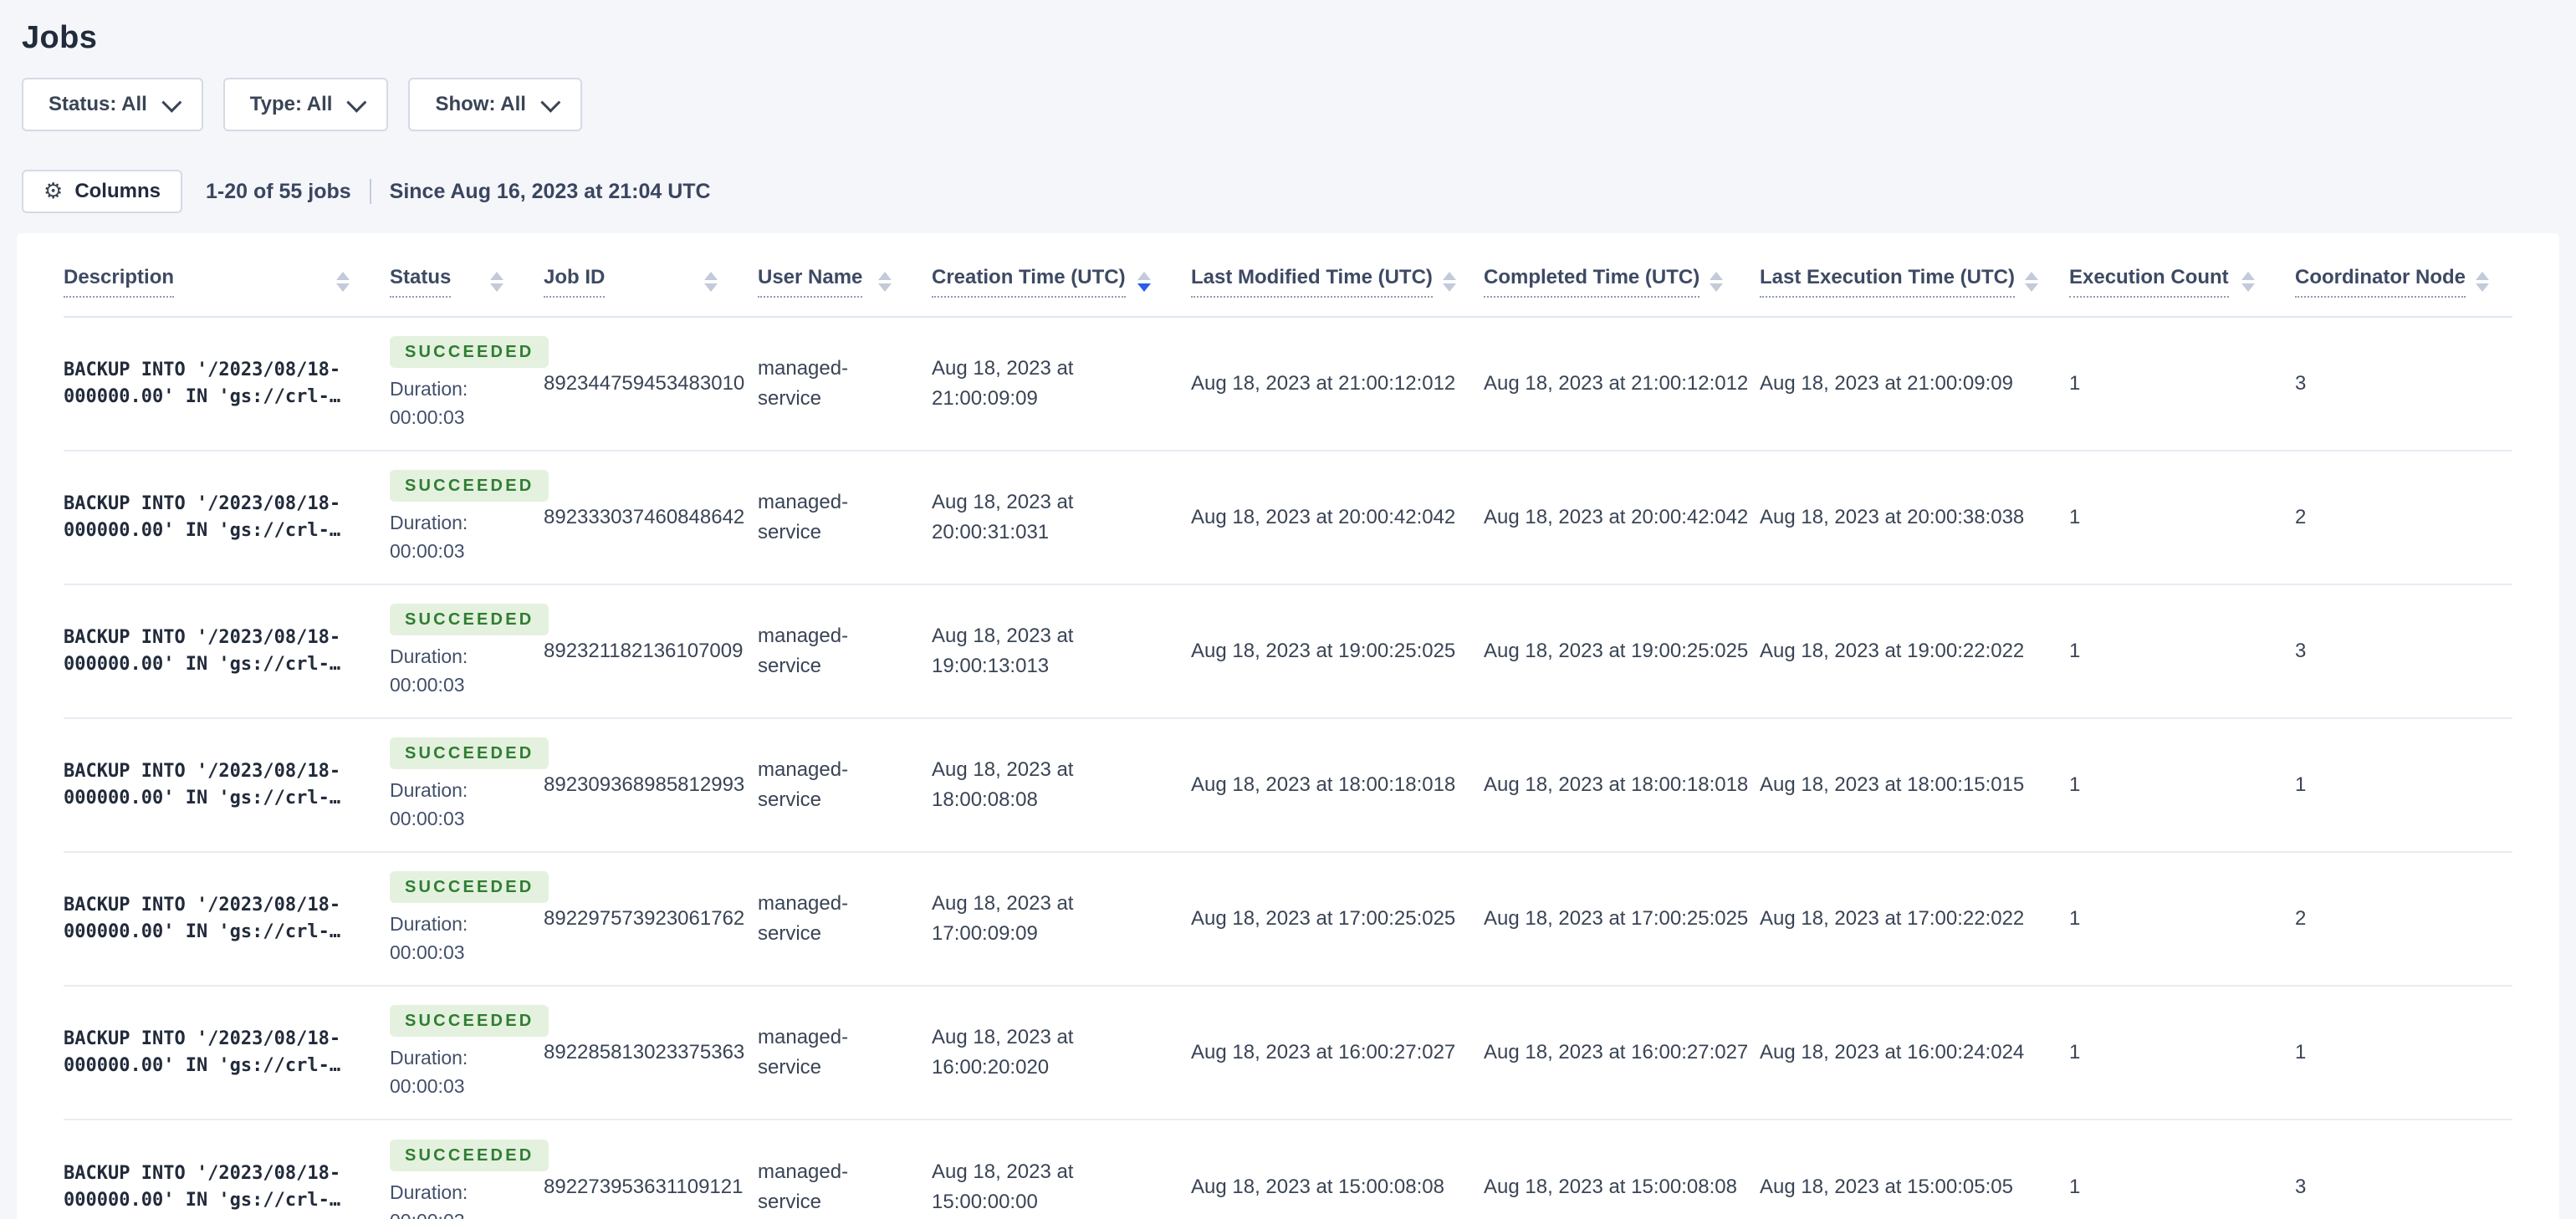 This screenshot has height=1219, width=2576. What do you see at coordinates (1892, 784) in the screenshot?
I see `last-execution-time: Aug 18, 2023 at 18:00:15:015` at bounding box center [1892, 784].